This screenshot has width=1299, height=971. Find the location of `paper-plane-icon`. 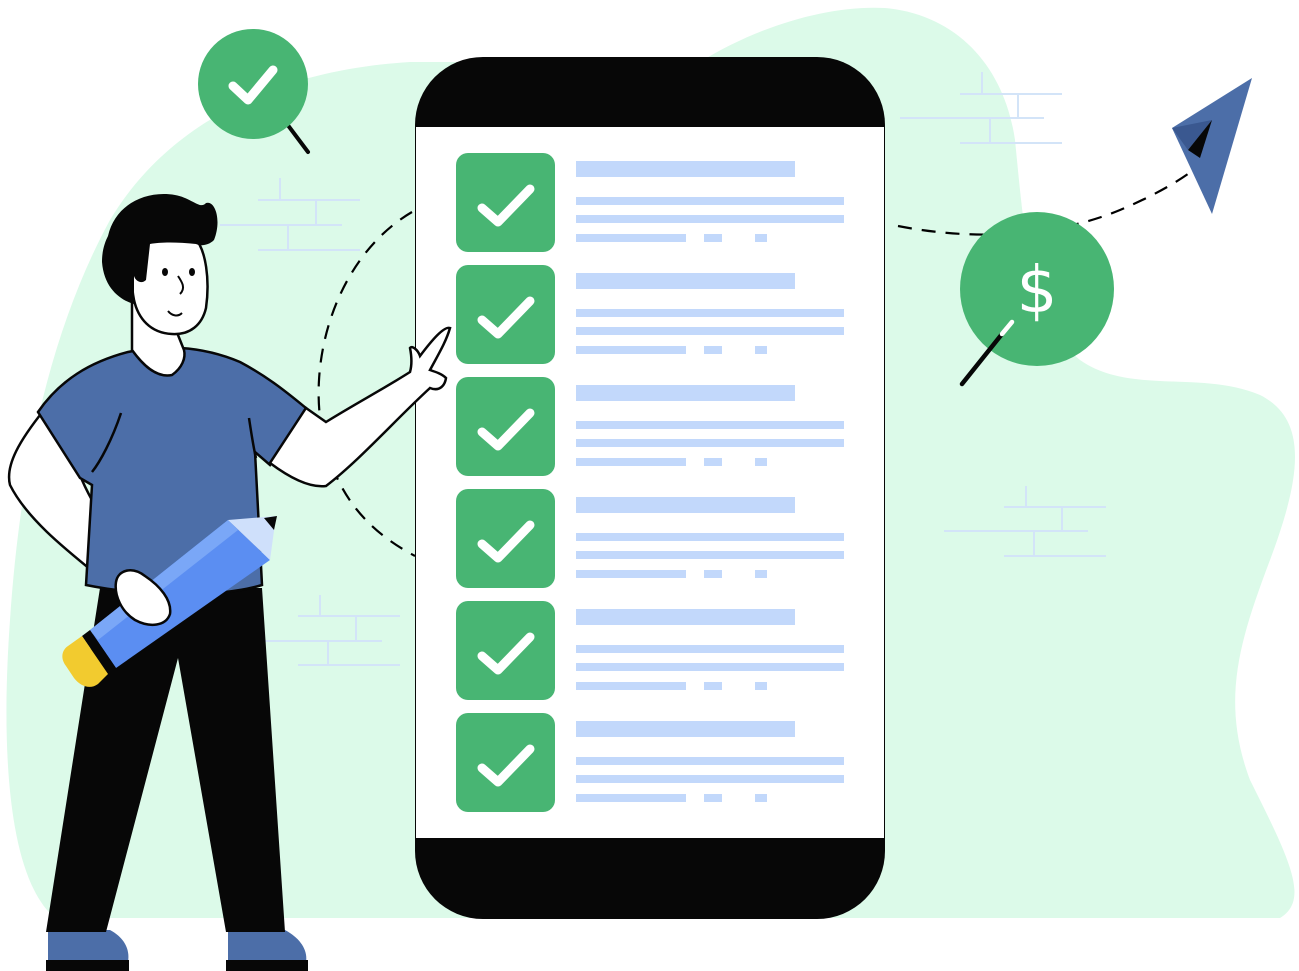

paper-plane-icon is located at coordinates (1212, 146).